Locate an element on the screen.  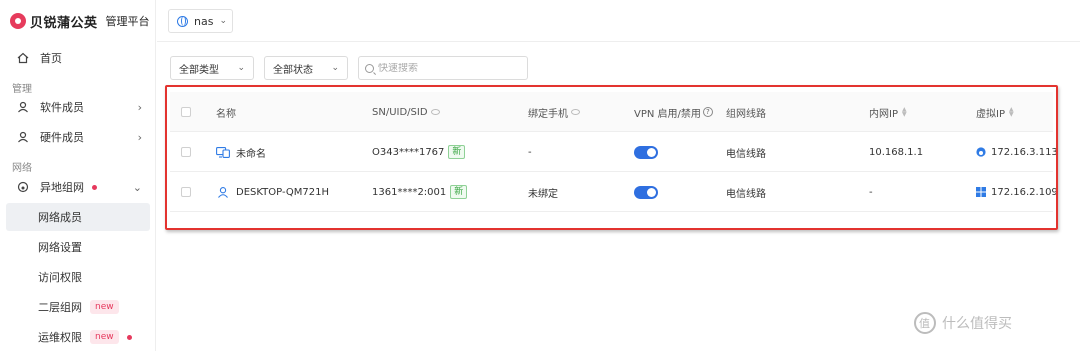
sidebar-item-home: 首页 is located at coordinates (78, 58).